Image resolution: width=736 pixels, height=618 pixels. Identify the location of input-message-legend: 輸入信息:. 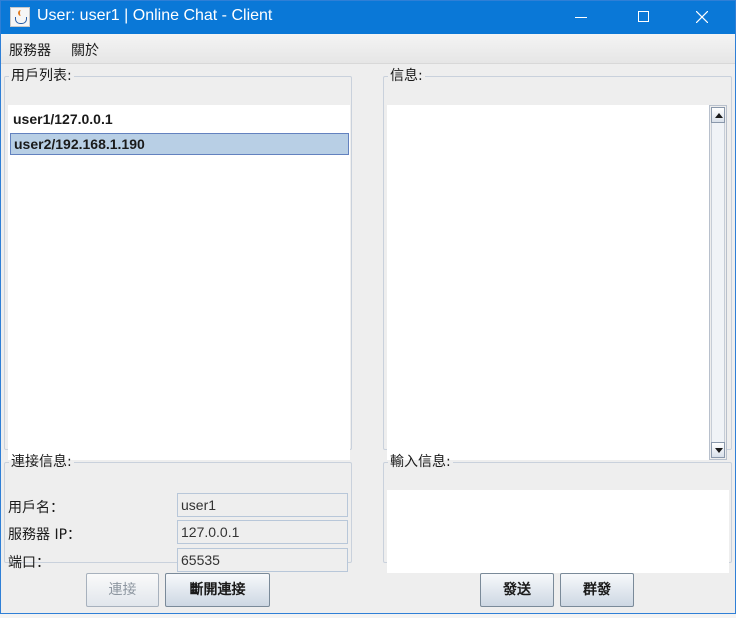
(420, 462).